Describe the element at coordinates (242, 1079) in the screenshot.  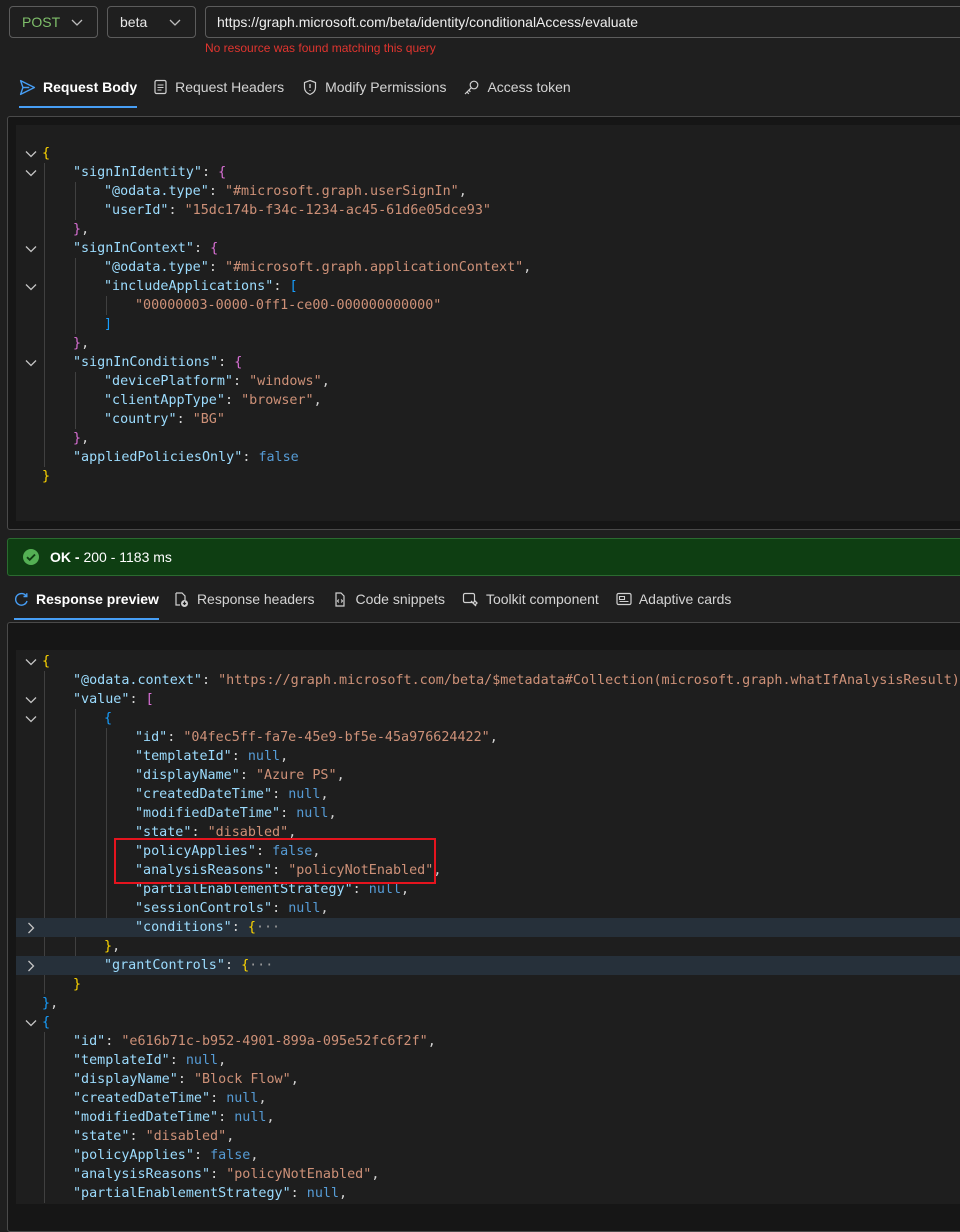
I see `code-token: "Block Flow"` at that location.